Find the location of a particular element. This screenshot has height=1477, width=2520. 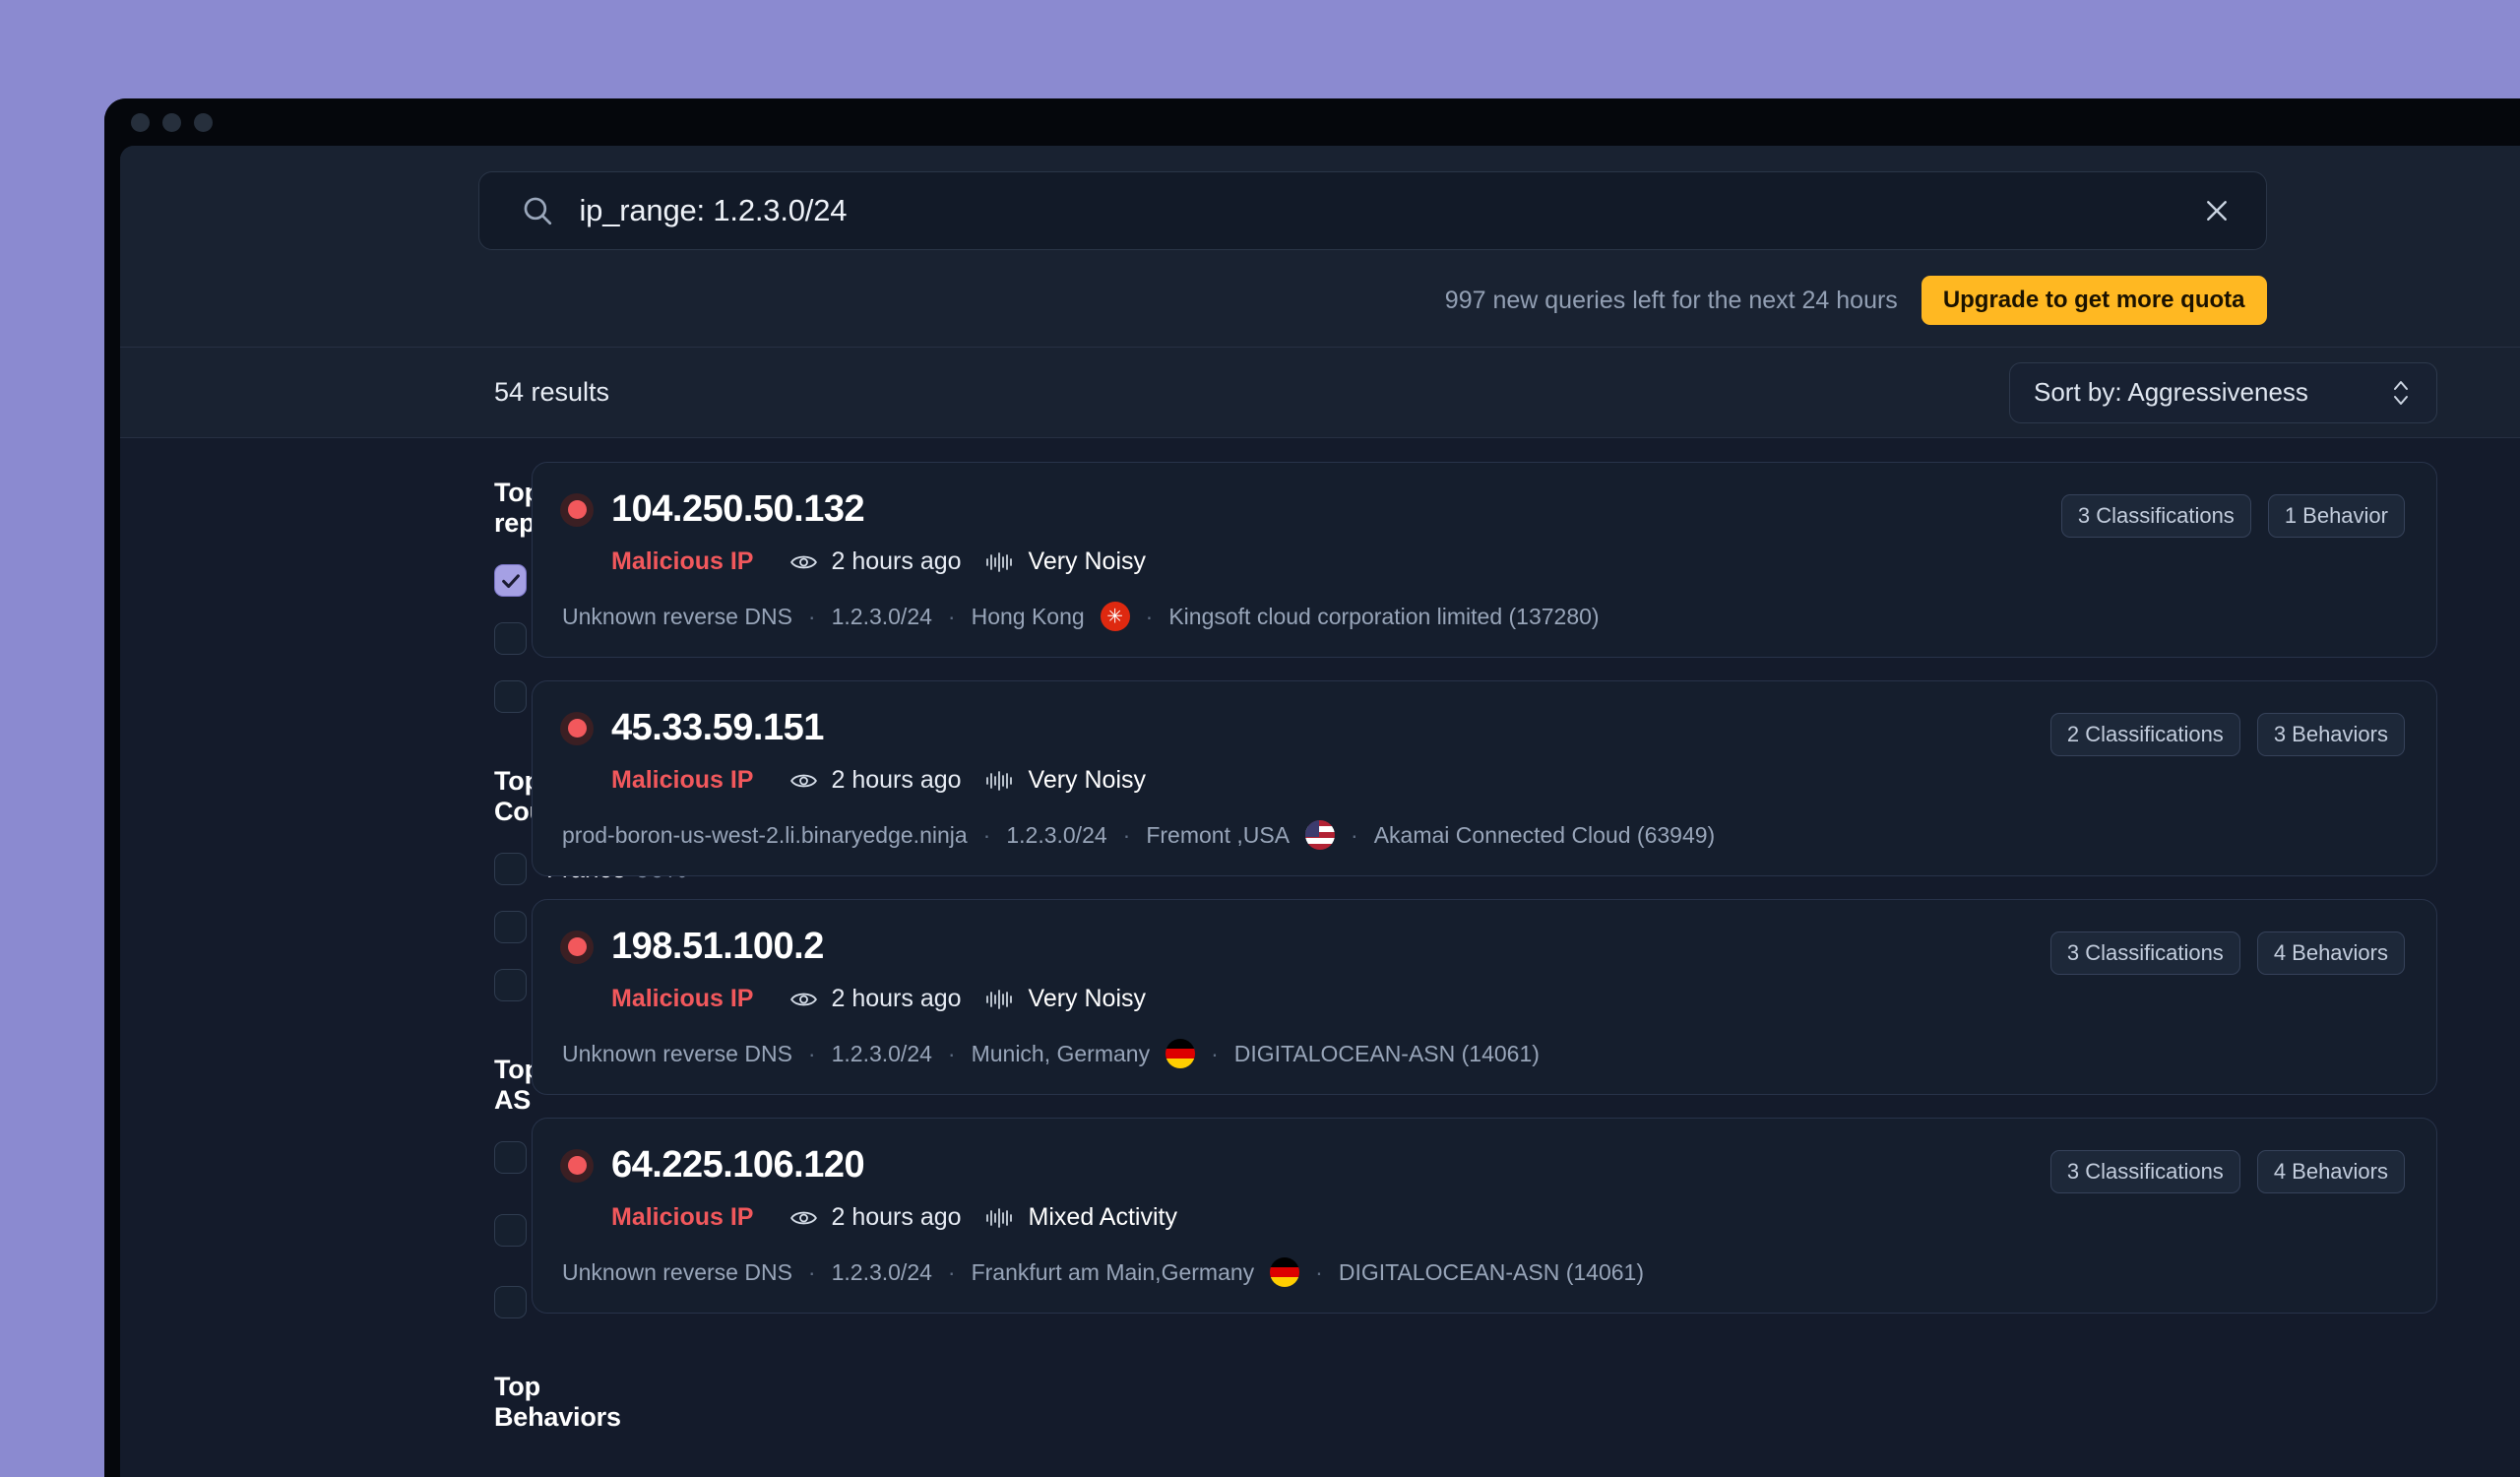

window-maximize-button is located at coordinates (203, 122).